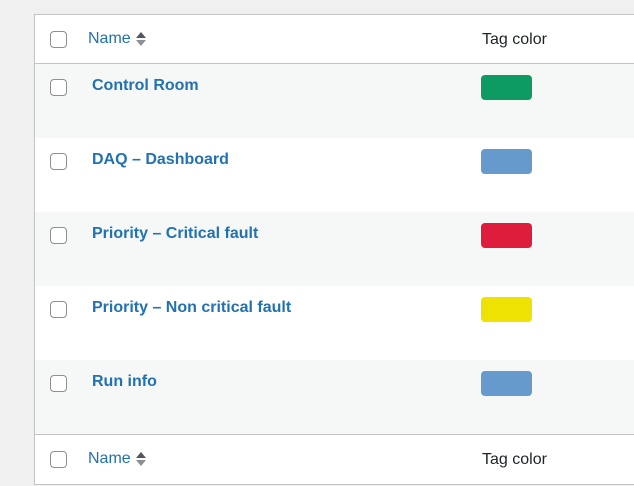 Image resolution: width=634 pixels, height=486 pixels. What do you see at coordinates (109, 38) in the screenshot?
I see `name-column-label: Name` at bounding box center [109, 38].